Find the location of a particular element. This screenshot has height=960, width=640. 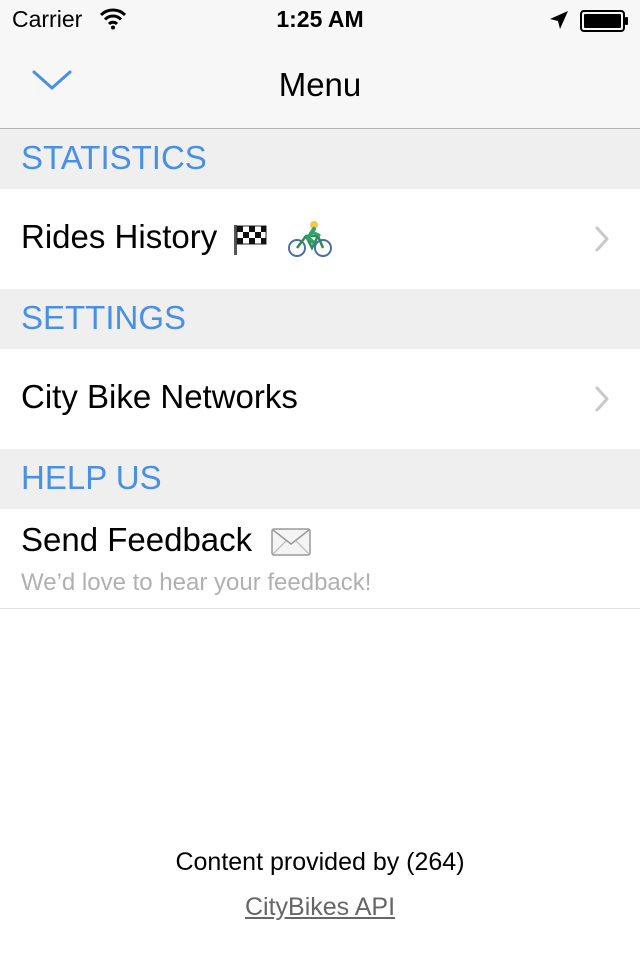

section-header-label: HELP US is located at coordinates (91, 477).